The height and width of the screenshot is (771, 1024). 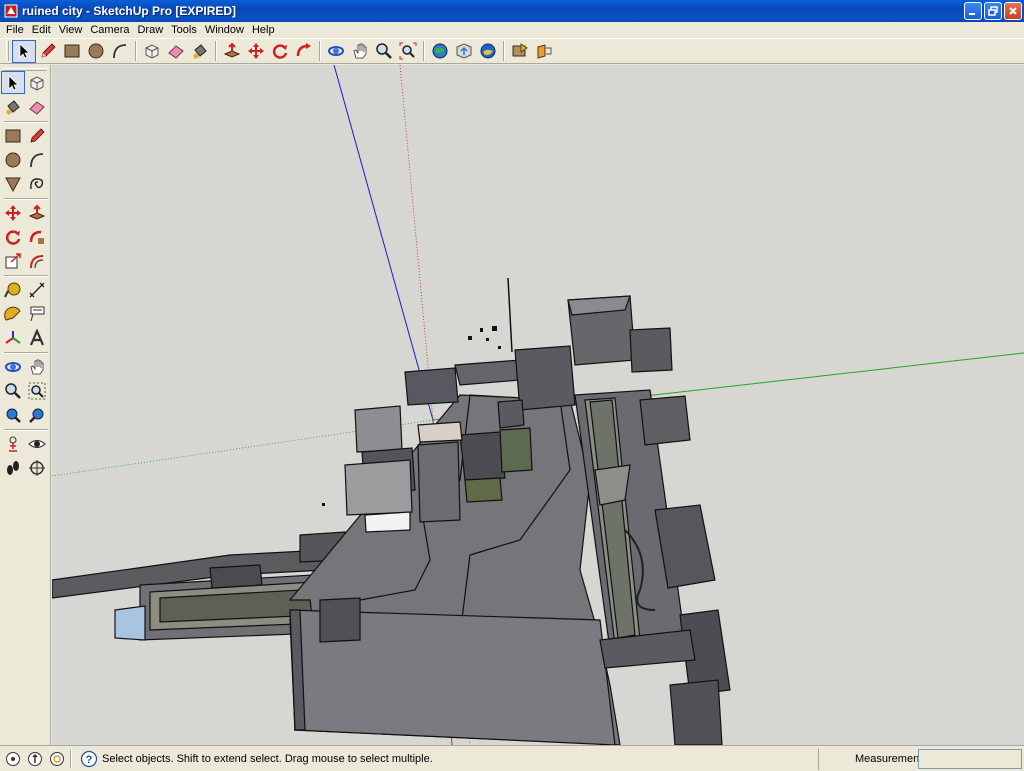 What do you see at coordinates (48, 51) in the screenshot?
I see `pencil-tool-button` at bounding box center [48, 51].